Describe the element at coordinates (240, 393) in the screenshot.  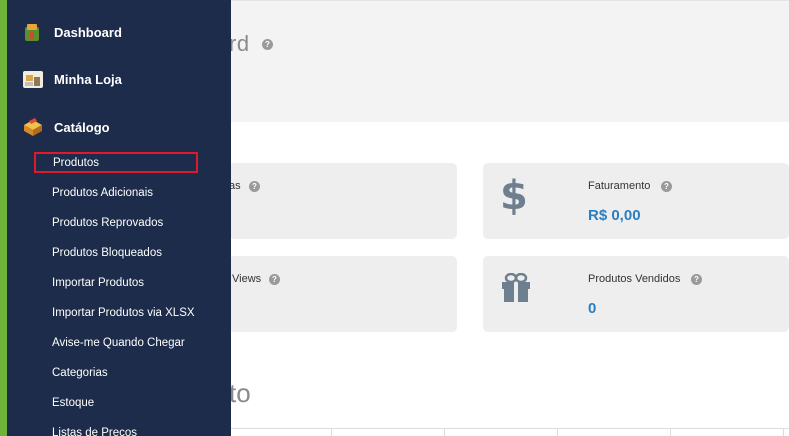
I see `section-title: to` at that location.